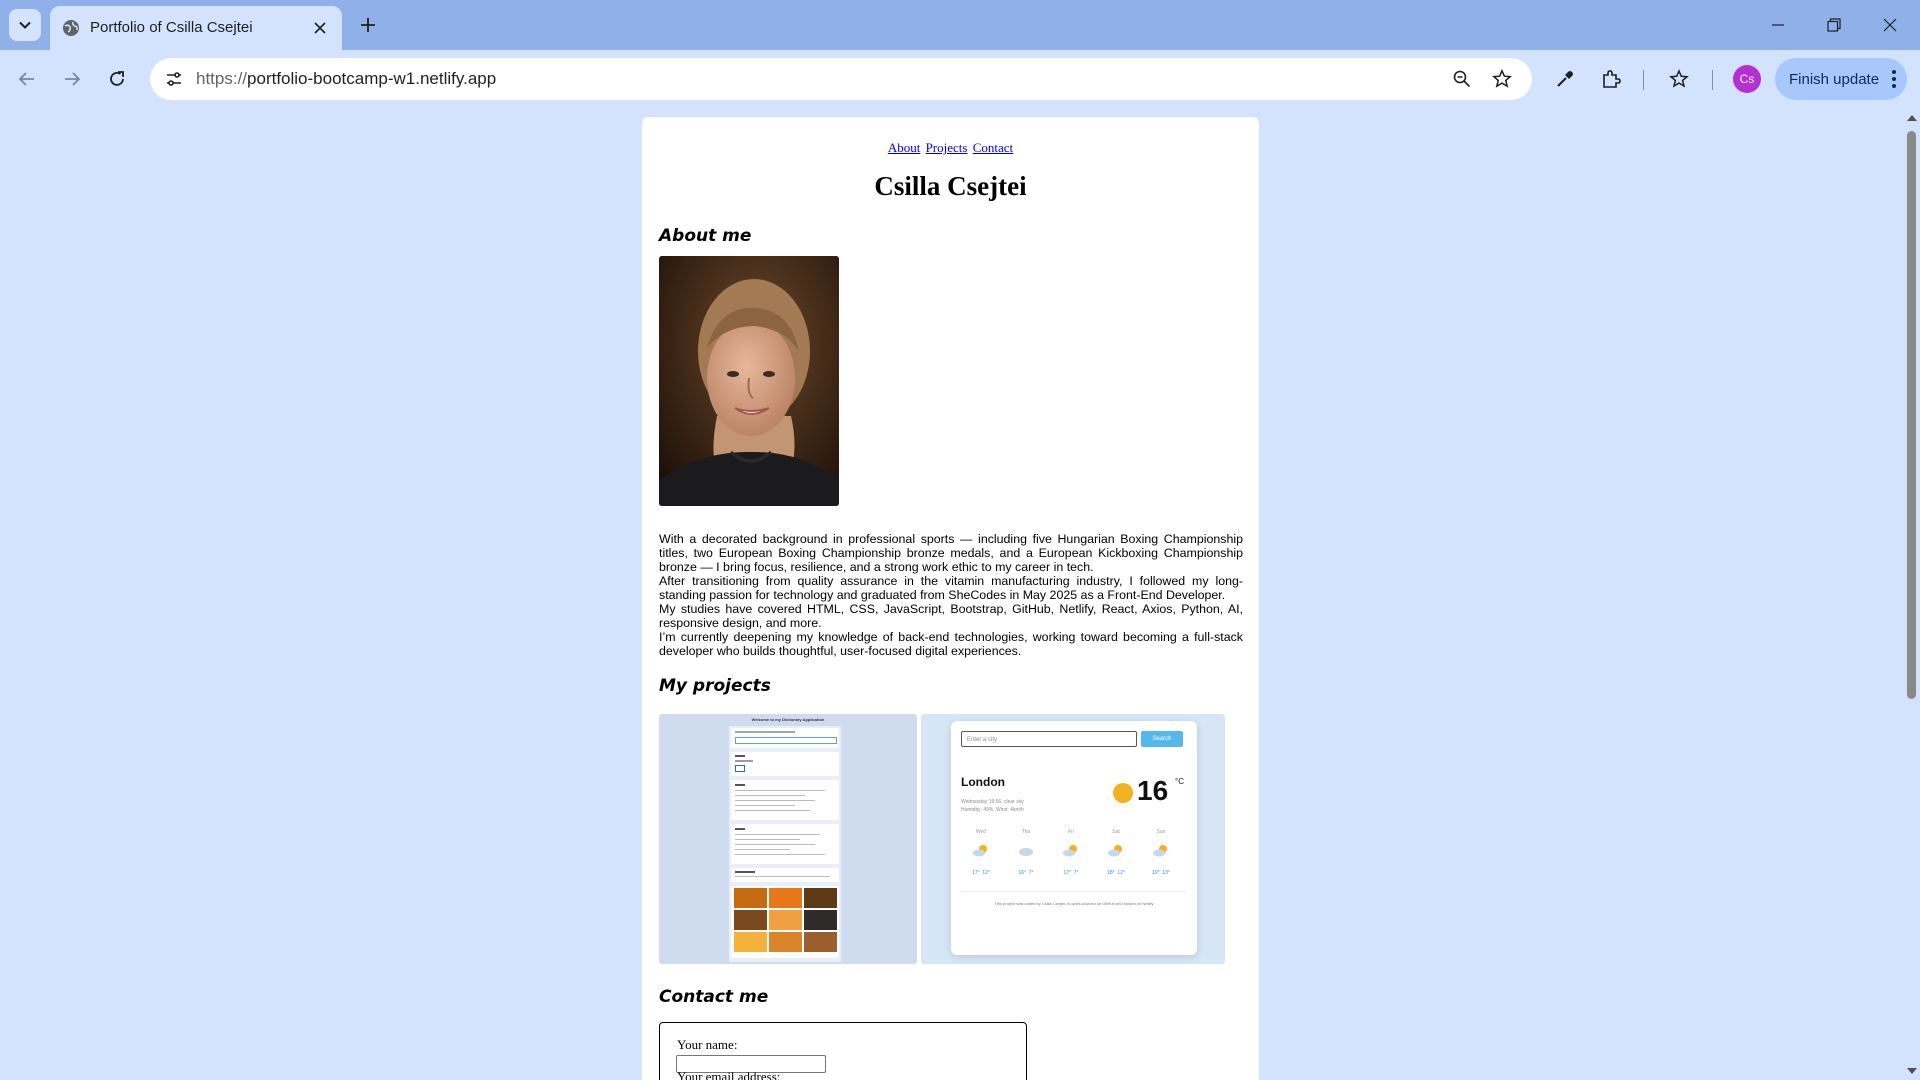 The image size is (1920, 1080). What do you see at coordinates (904, 147) in the screenshot?
I see `nav-about-link: About` at bounding box center [904, 147].